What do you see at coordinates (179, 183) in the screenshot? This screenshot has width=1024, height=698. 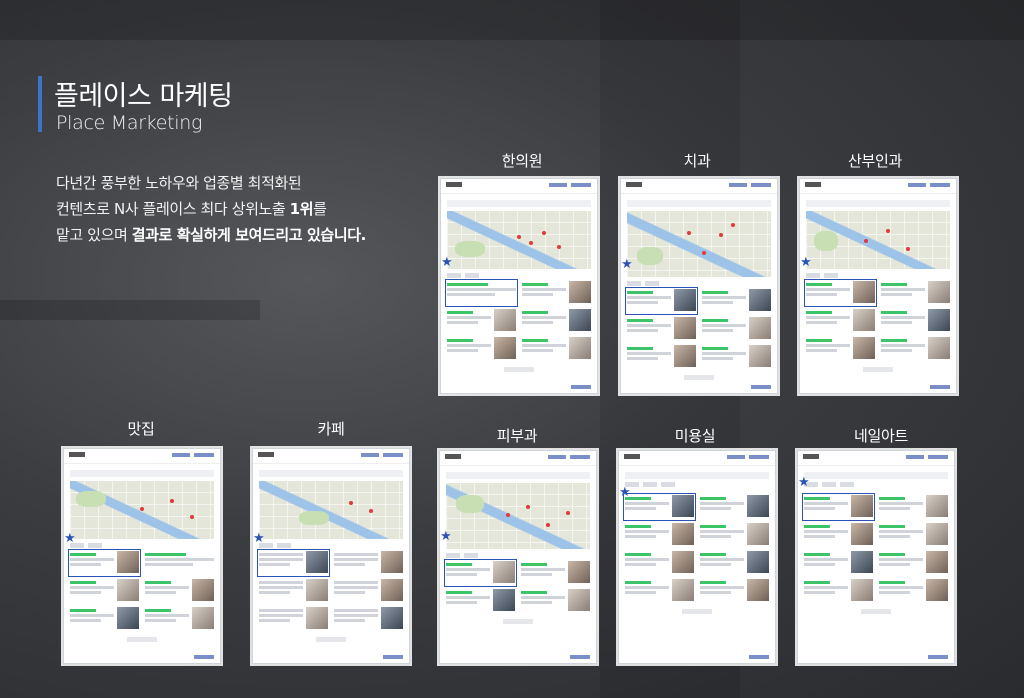 I see `description-line: 다년간 풍부한 노하우와 업종별 최적화된` at bounding box center [179, 183].